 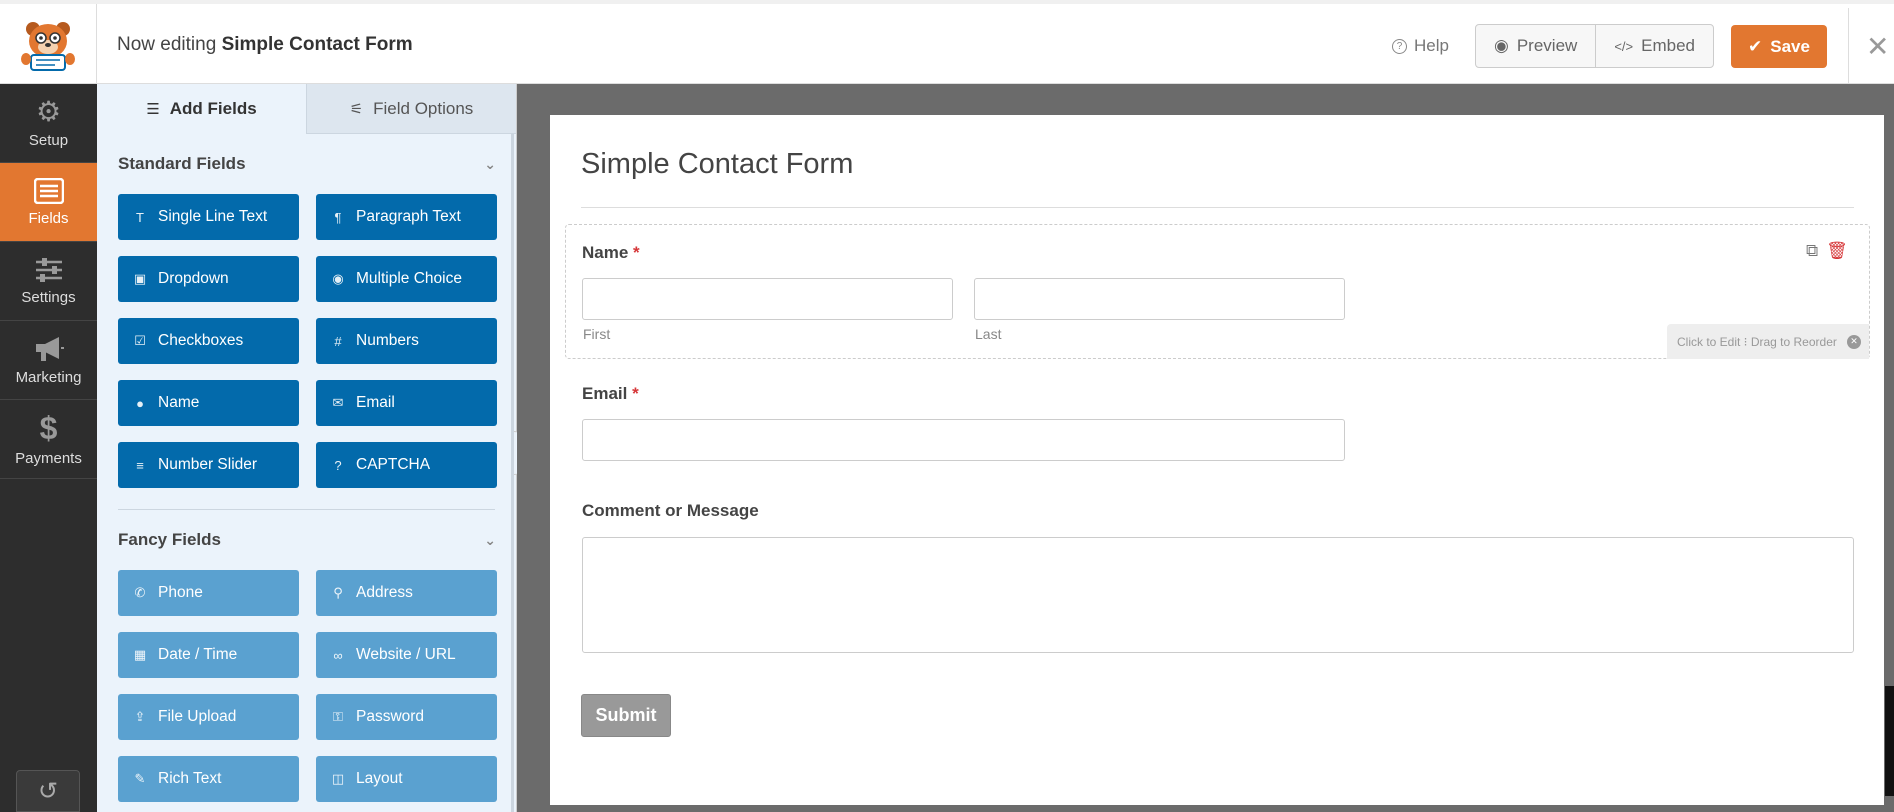 I want to click on sliders-icon: ⚟, so click(x=356, y=109).